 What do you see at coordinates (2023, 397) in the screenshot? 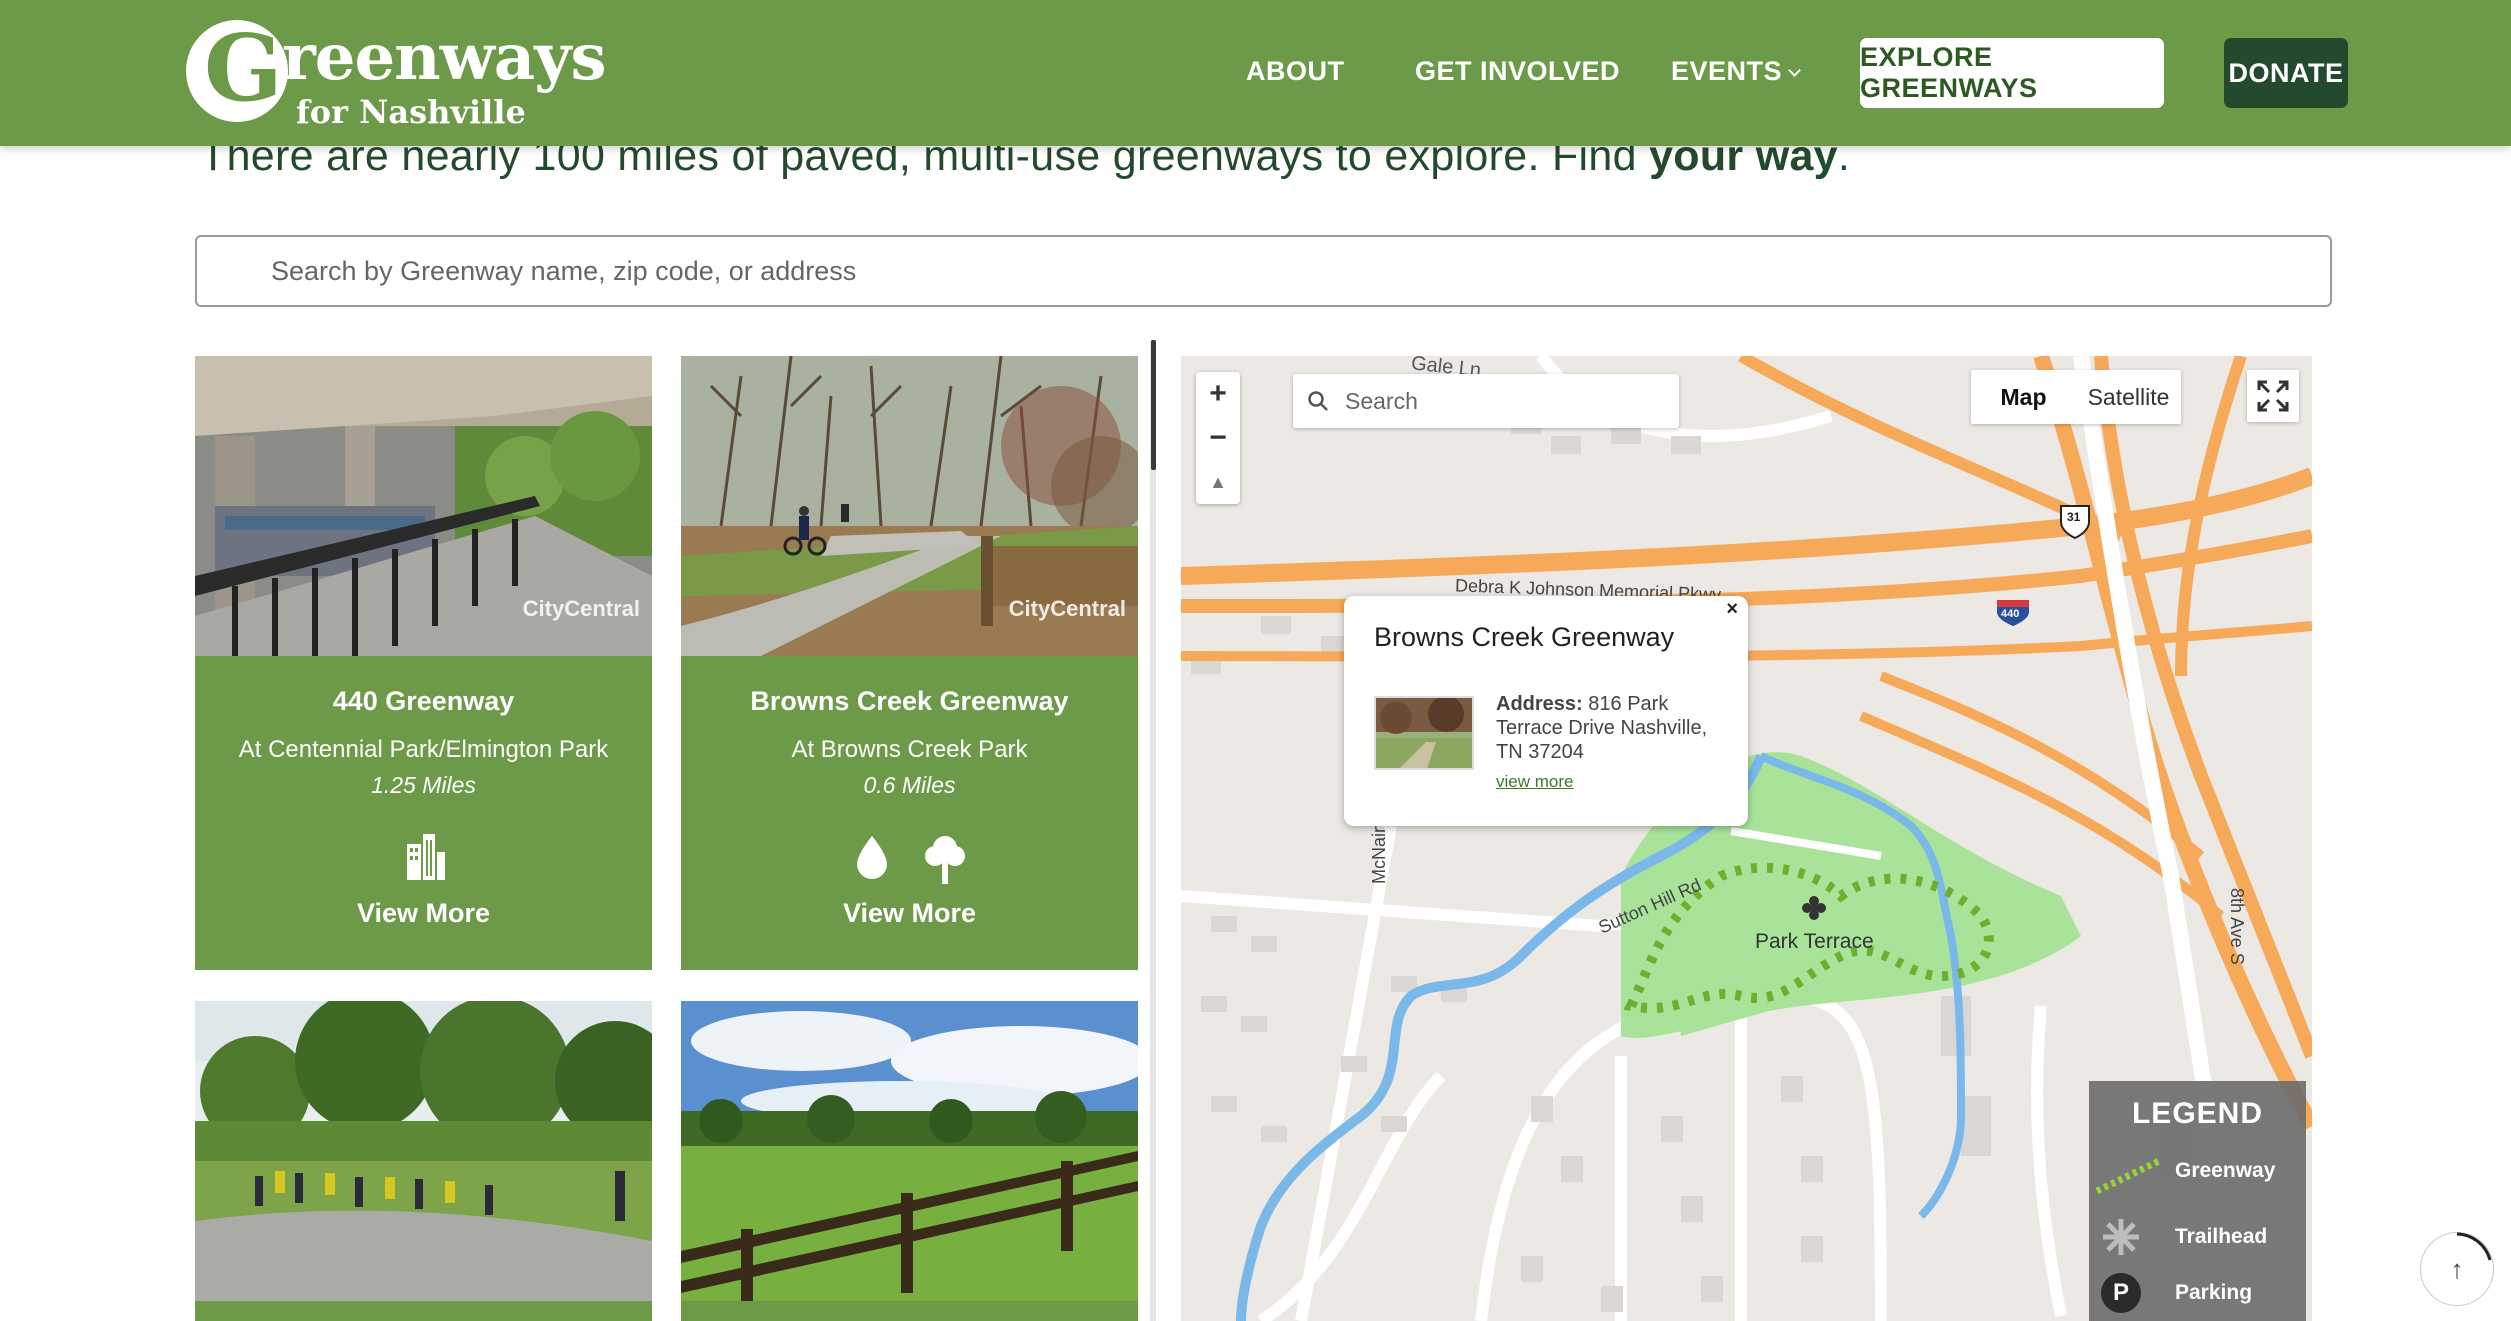
I see `map-type-map: Map` at bounding box center [2023, 397].